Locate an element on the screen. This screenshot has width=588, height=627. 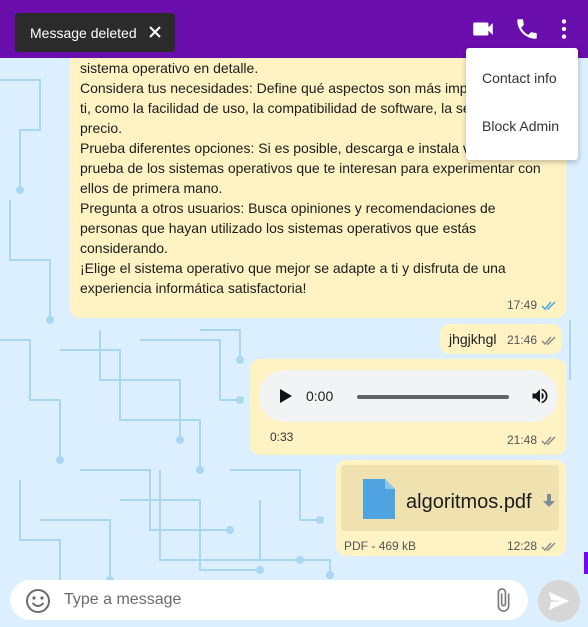
volume-icon is located at coordinates (540, 396).